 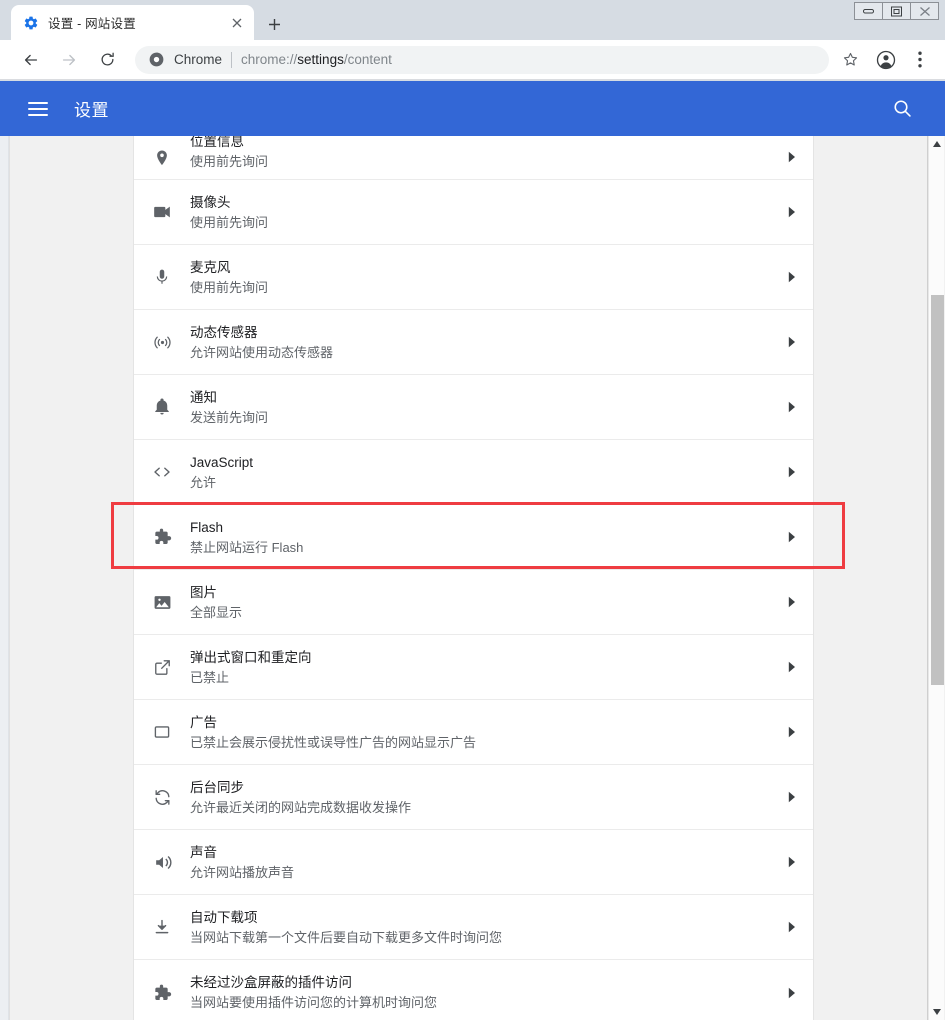 I want to click on settings-row-通知: 通知 发送前先询问, so click(x=473, y=407).